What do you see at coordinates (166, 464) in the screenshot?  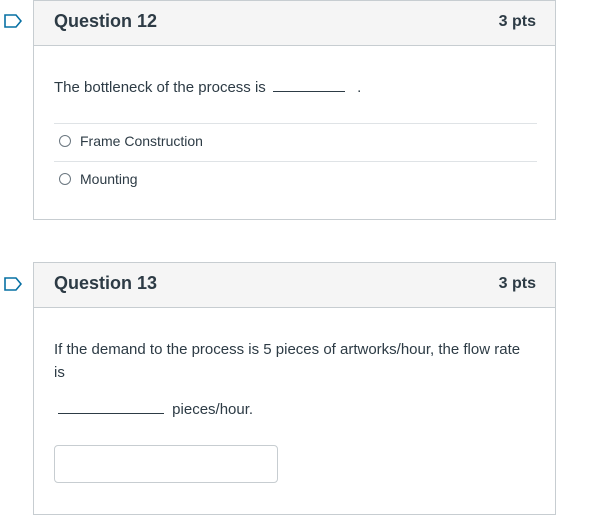 I see `answer-input` at bounding box center [166, 464].